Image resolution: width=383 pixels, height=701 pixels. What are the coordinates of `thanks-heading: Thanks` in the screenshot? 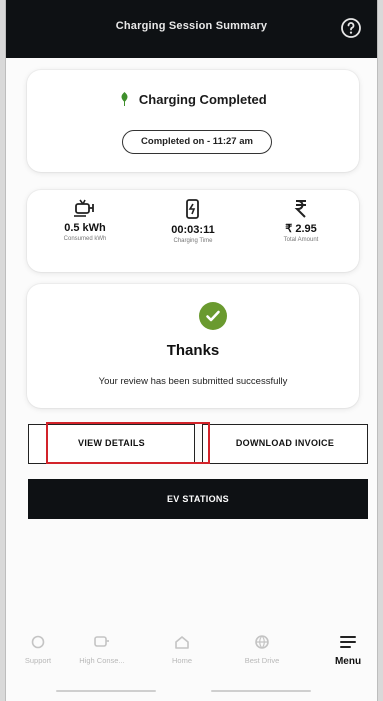 It's located at (193, 350).